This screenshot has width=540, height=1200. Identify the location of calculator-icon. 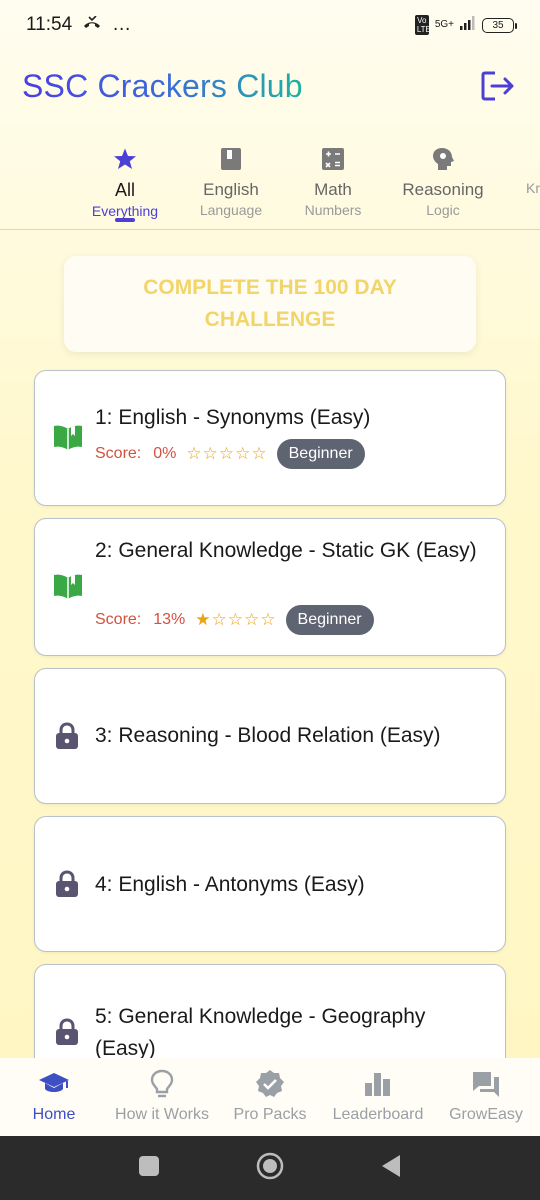
(333, 159).